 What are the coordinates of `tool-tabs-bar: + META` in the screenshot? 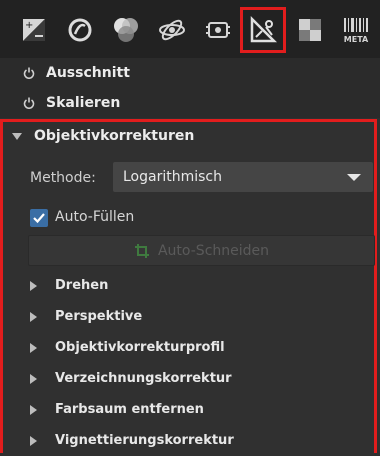 It's located at (190, 29).